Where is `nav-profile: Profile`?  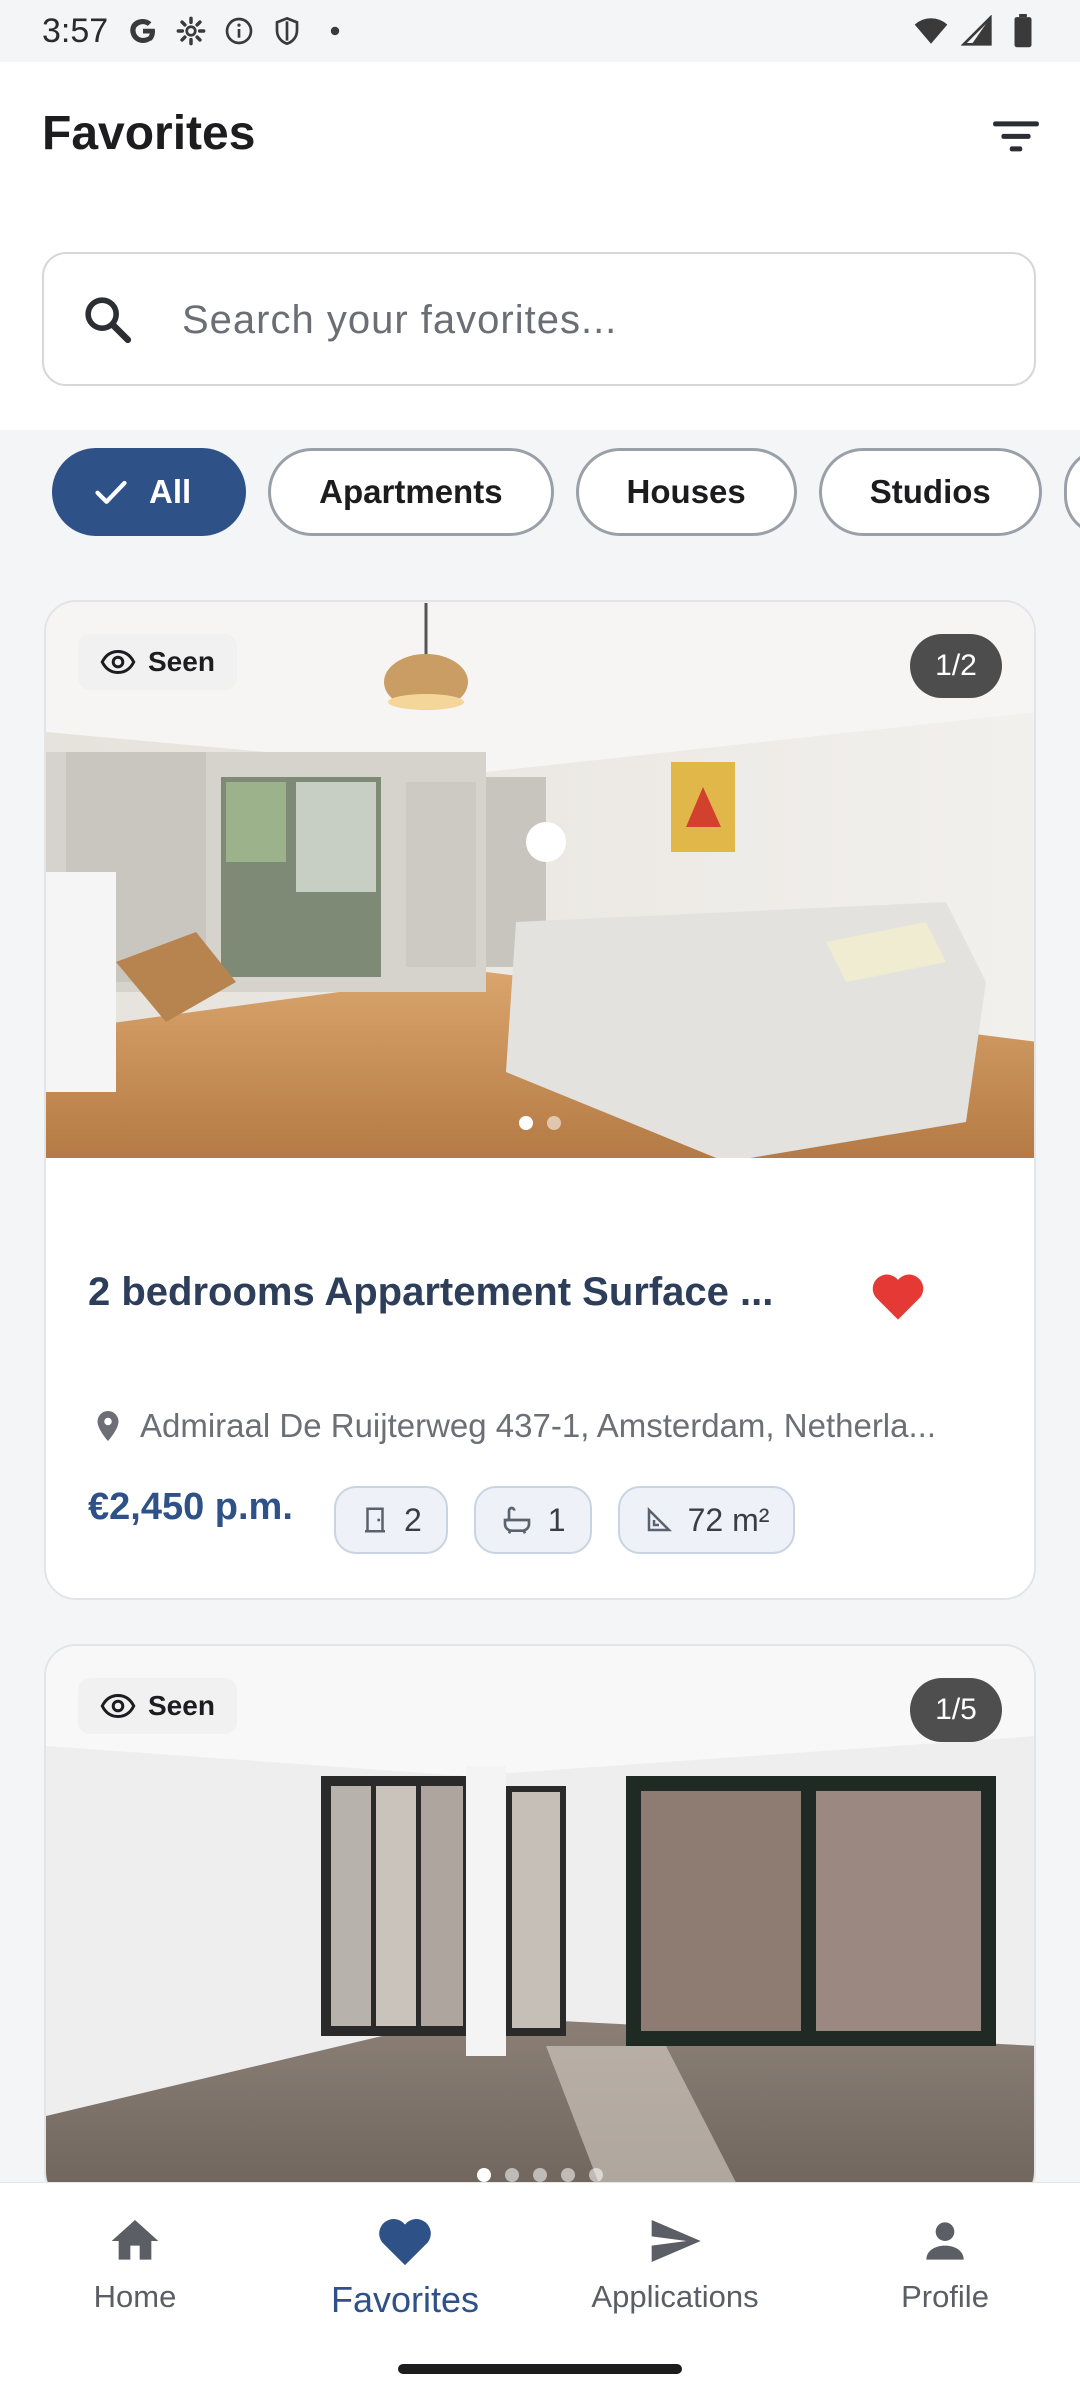 nav-profile: Profile is located at coordinates (945, 2264).